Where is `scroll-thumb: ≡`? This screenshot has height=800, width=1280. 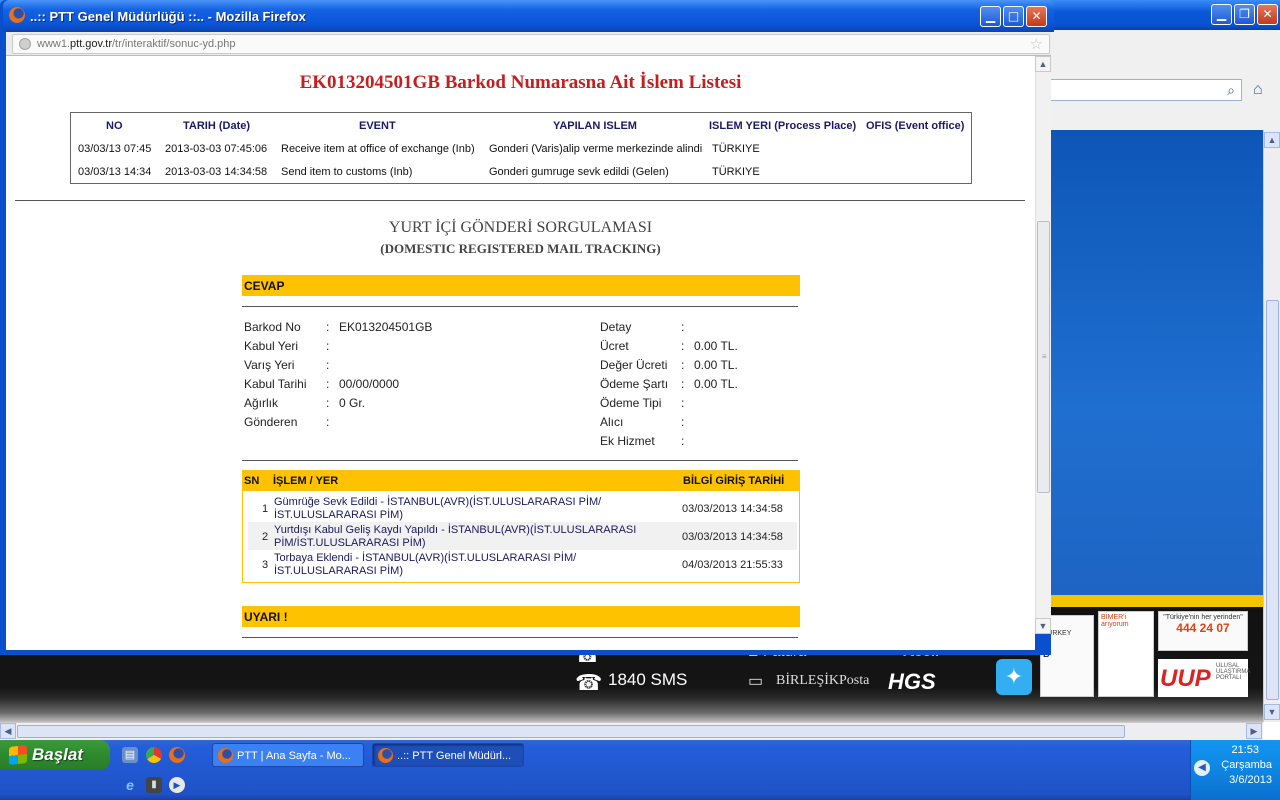
scroll-thumb: ≡ is located at coordinates (1043, 357).